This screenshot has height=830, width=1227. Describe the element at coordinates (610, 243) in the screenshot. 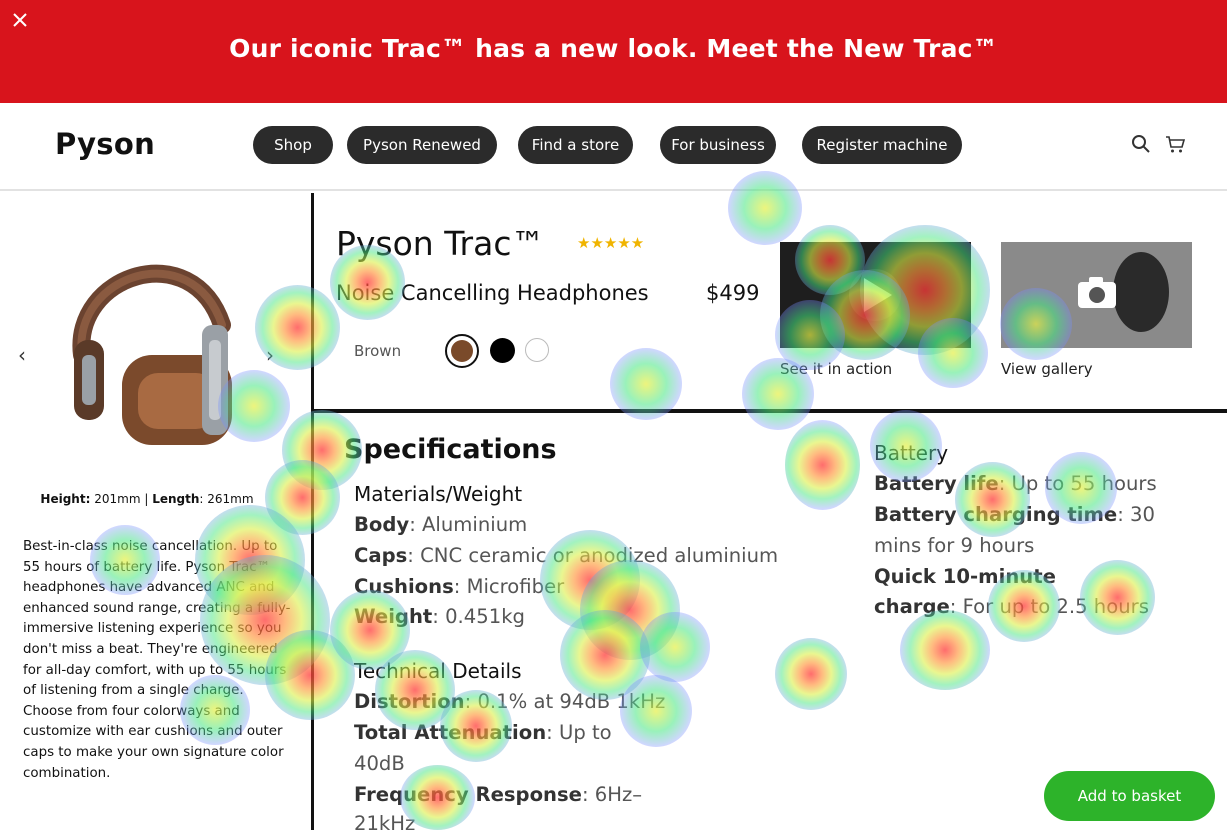

I see `rating-stars: ★★★★★` at that location.